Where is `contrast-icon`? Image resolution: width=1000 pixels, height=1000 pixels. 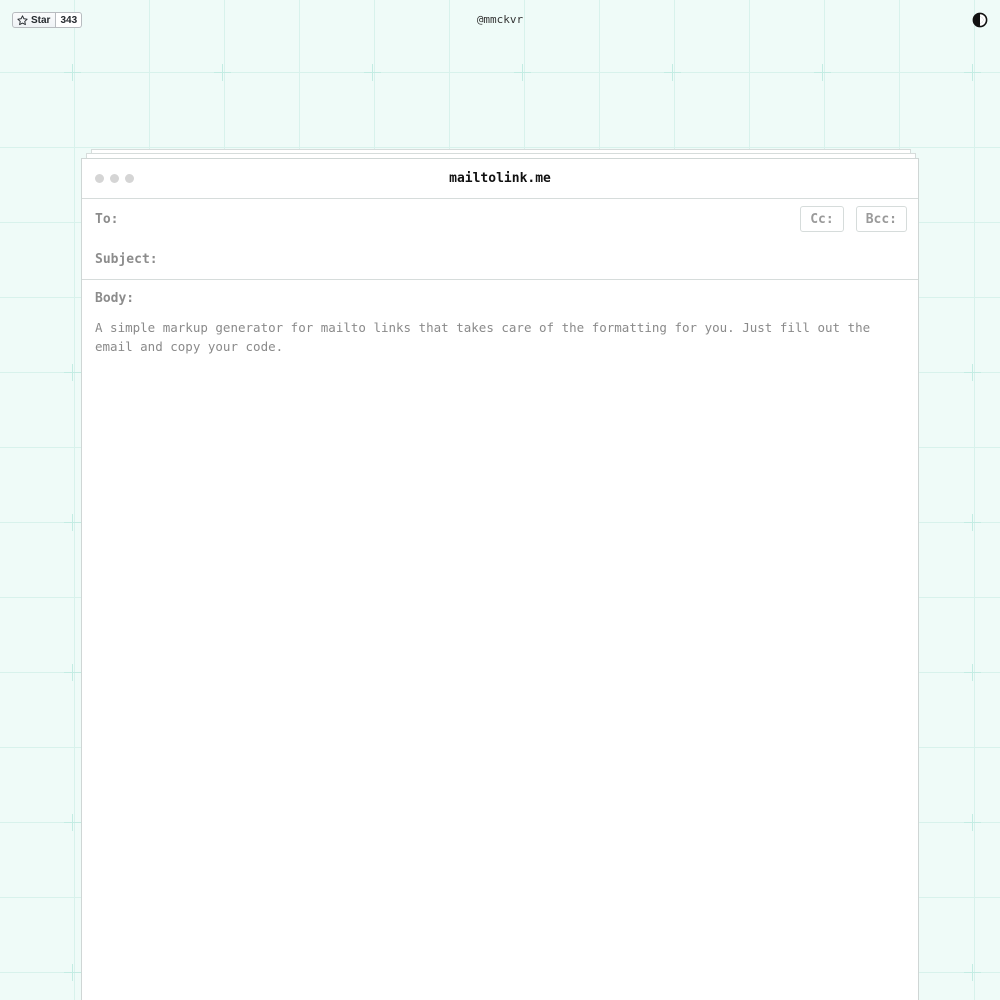
contrast-icon is located at coordinates (980, 20).